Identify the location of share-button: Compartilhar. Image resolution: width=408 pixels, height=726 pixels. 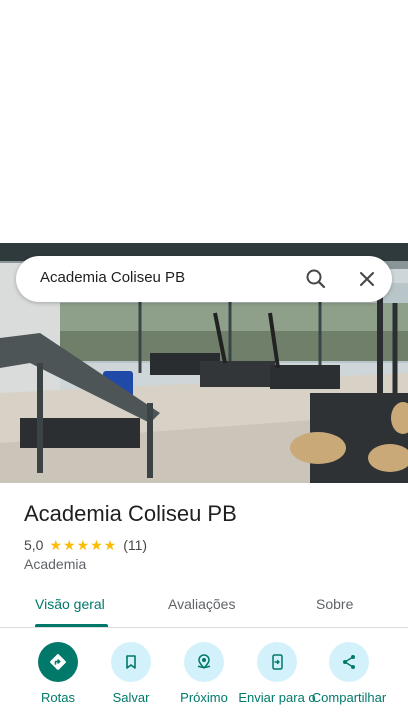
(349, 684).